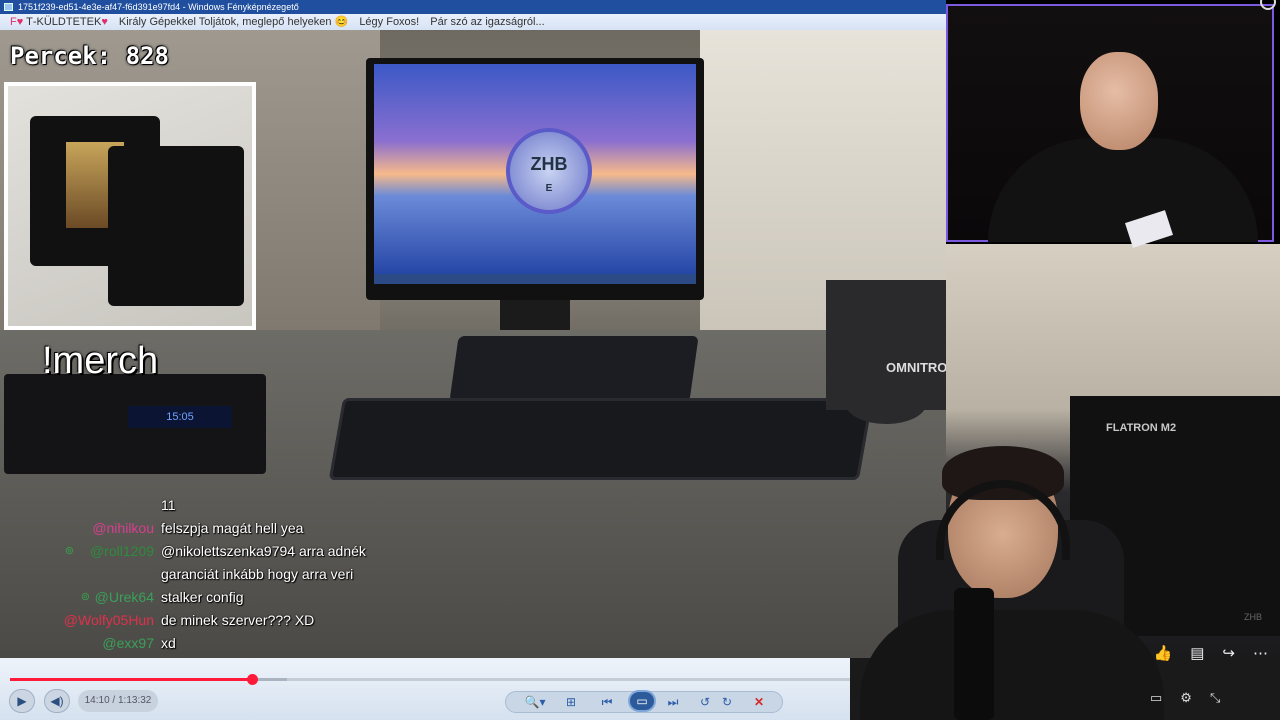 Image resolution: width=1280 pixels, height=720 pixels. I want to click on comment-icon: ▤, so click(1197, 653).